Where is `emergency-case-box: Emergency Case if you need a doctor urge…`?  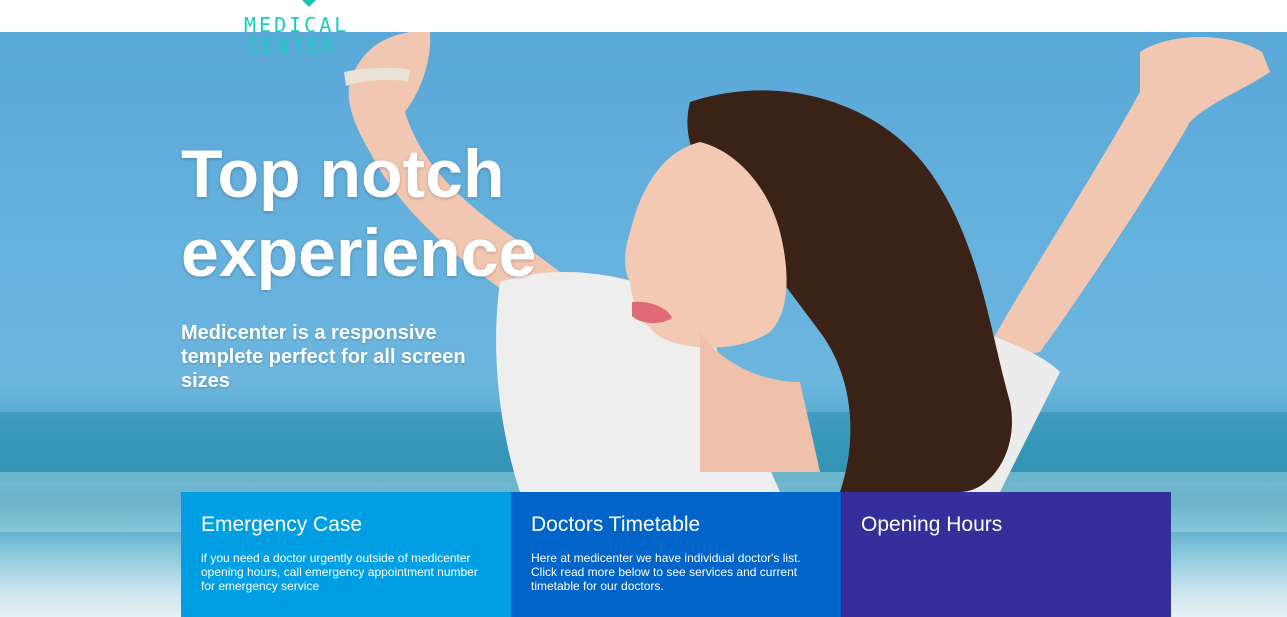
emergency-case-box: Emergency Case if you need a doctor urge… is located at coordinates (346, 554).